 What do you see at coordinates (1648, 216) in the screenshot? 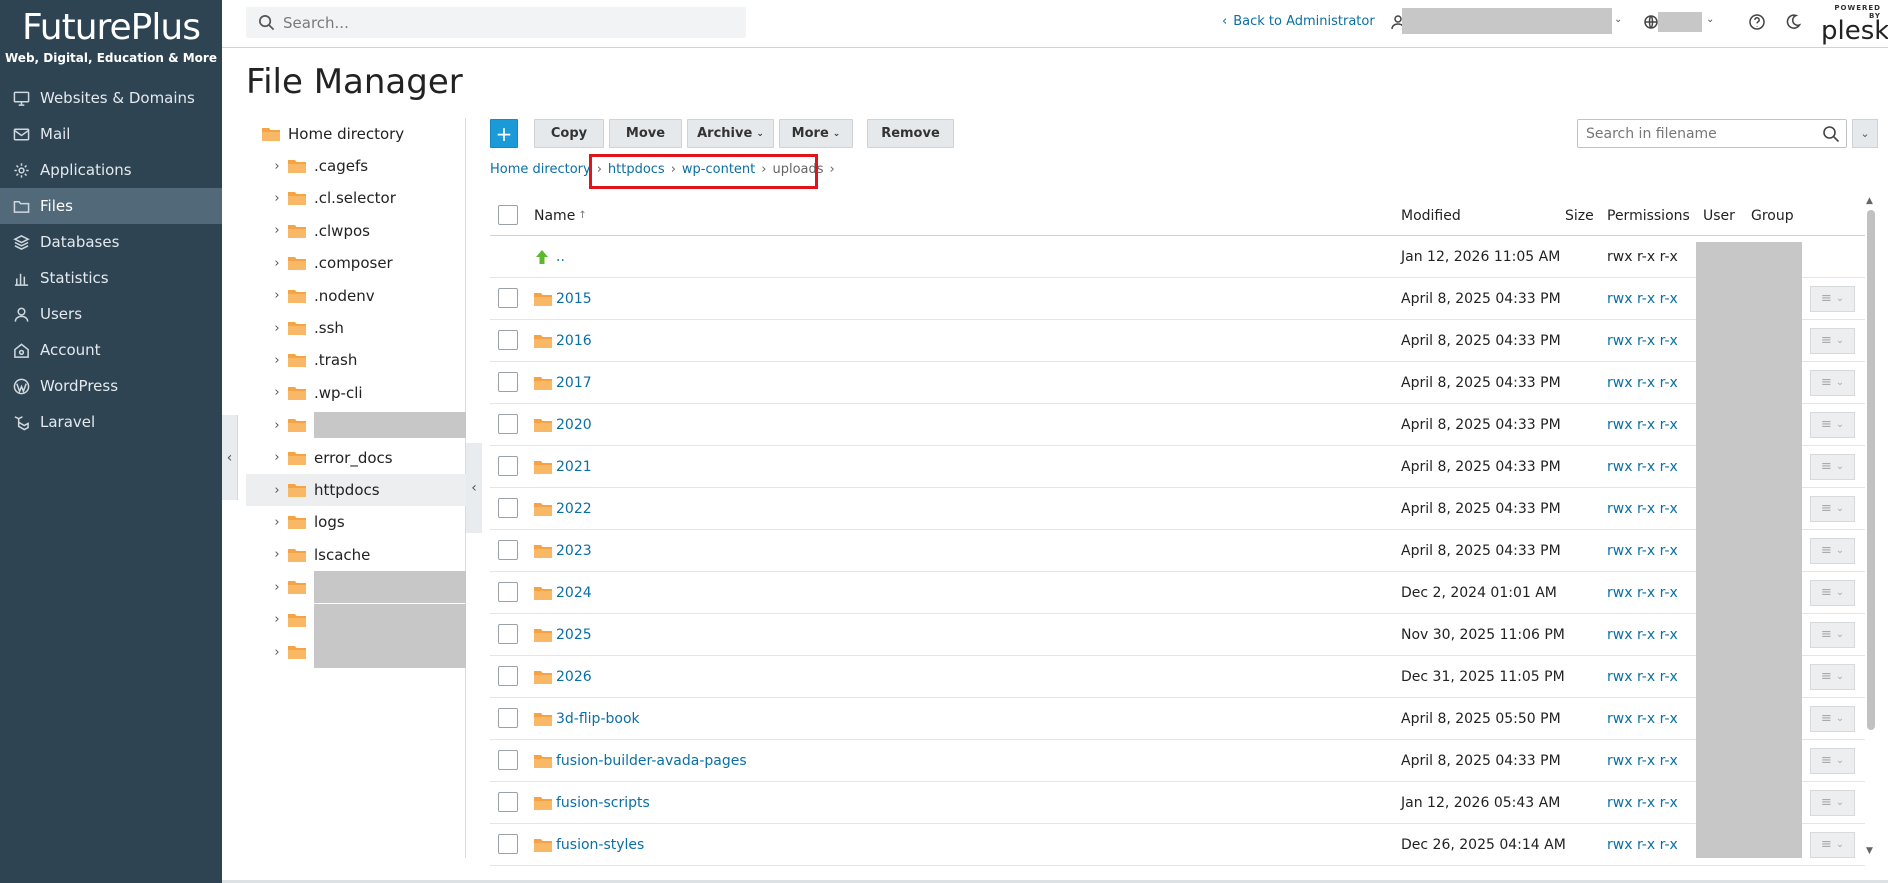
I see `column-header-permissions: Permissions` at bounding box center [1648, 216].